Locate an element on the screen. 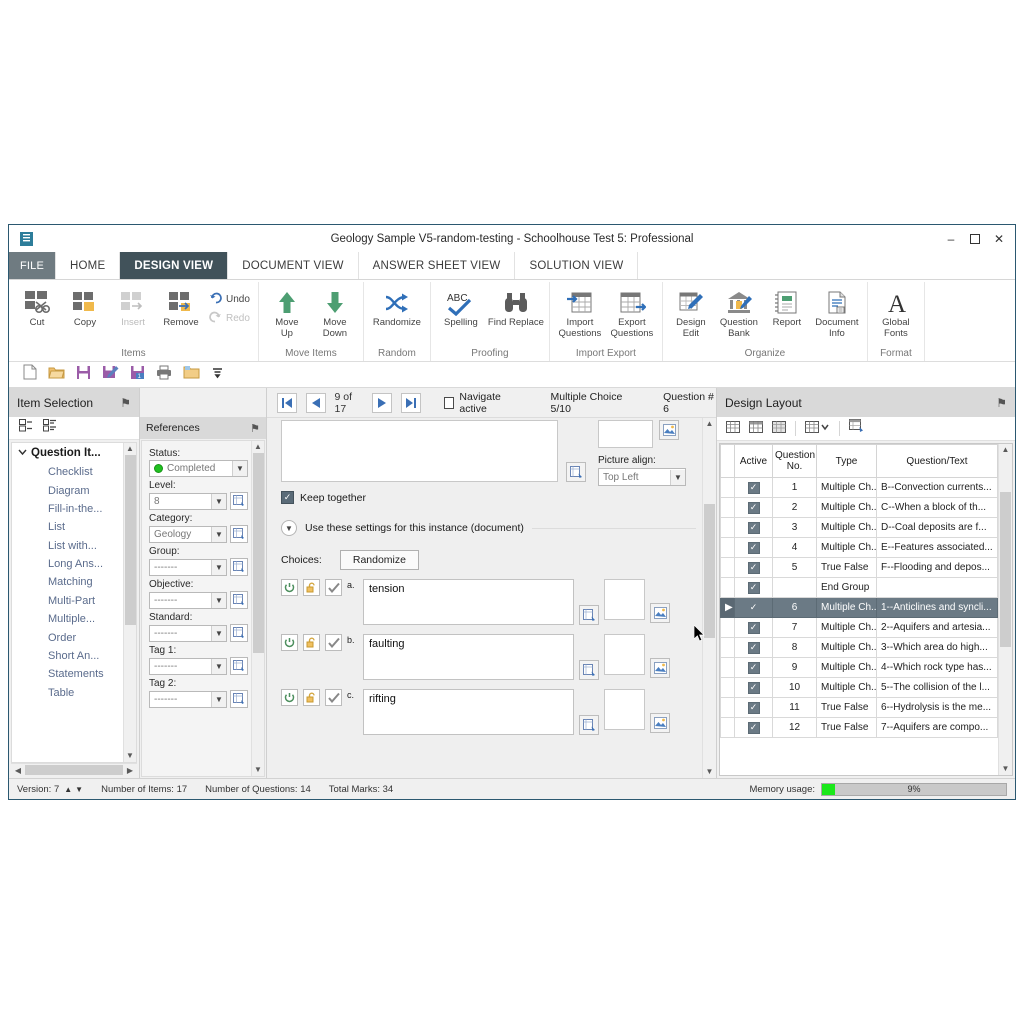  tag1-edit-button is located at coordinates (239, 666).